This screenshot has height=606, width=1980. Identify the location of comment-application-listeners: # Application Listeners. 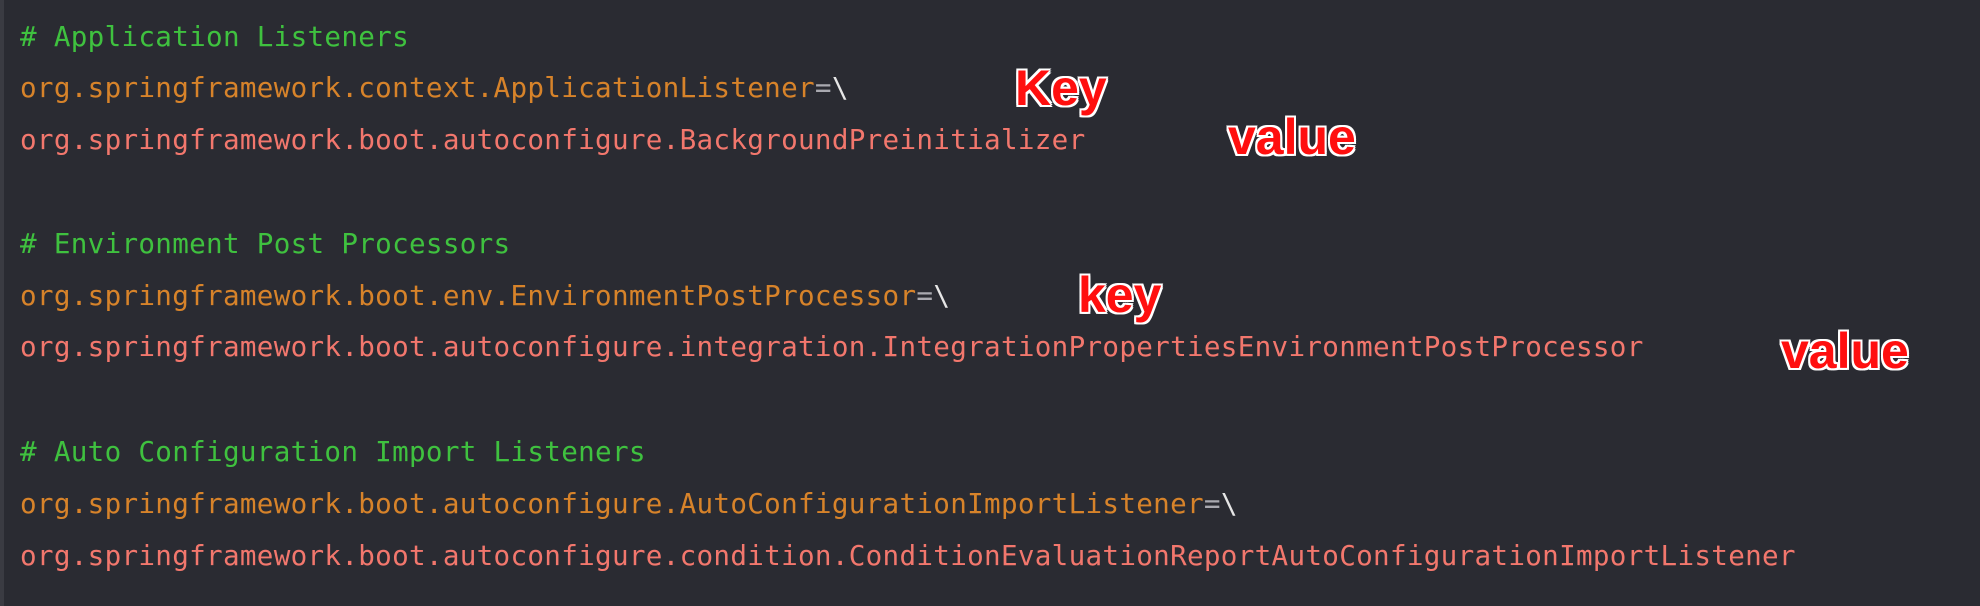
(214, 36).